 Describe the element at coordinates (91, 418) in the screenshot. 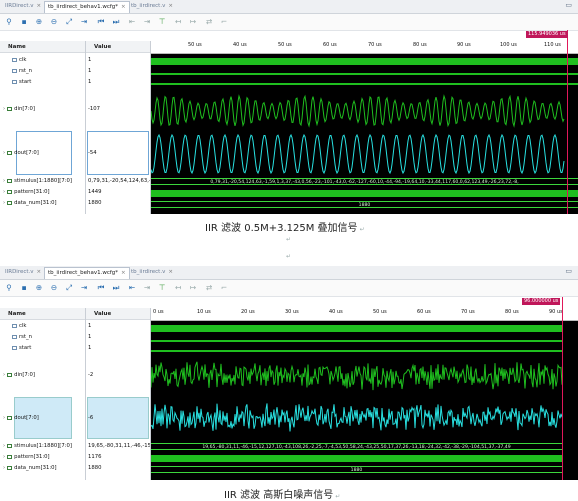

I see `signal-value: -6` at that location.